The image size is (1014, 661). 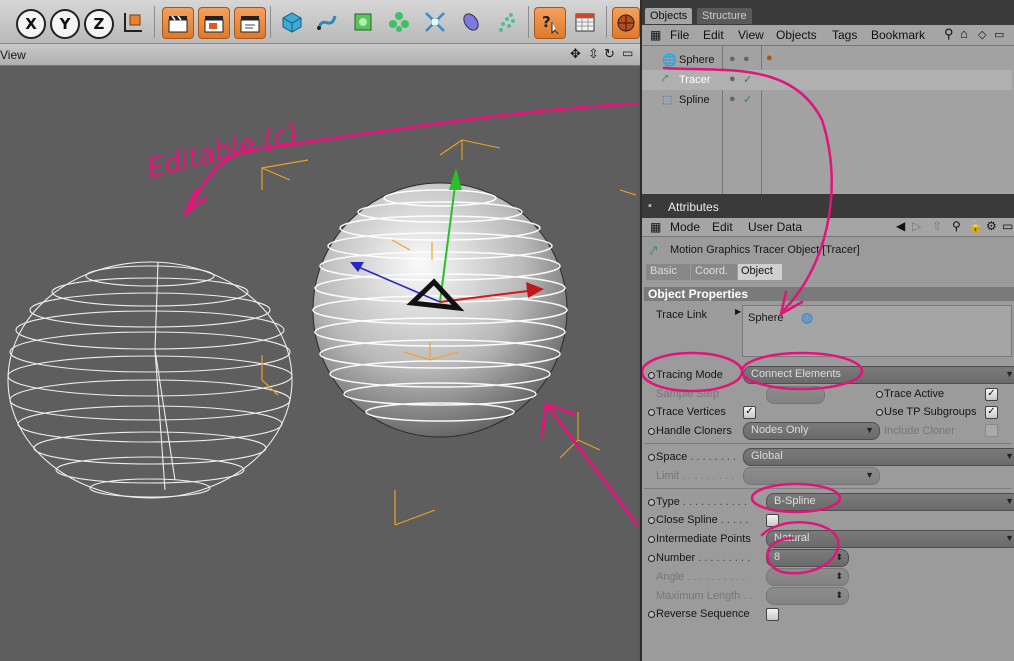 What do you see at coordinates (363, 22) in the screenshot?
I see `nurbs-icon` at bounding box center [363, 22].